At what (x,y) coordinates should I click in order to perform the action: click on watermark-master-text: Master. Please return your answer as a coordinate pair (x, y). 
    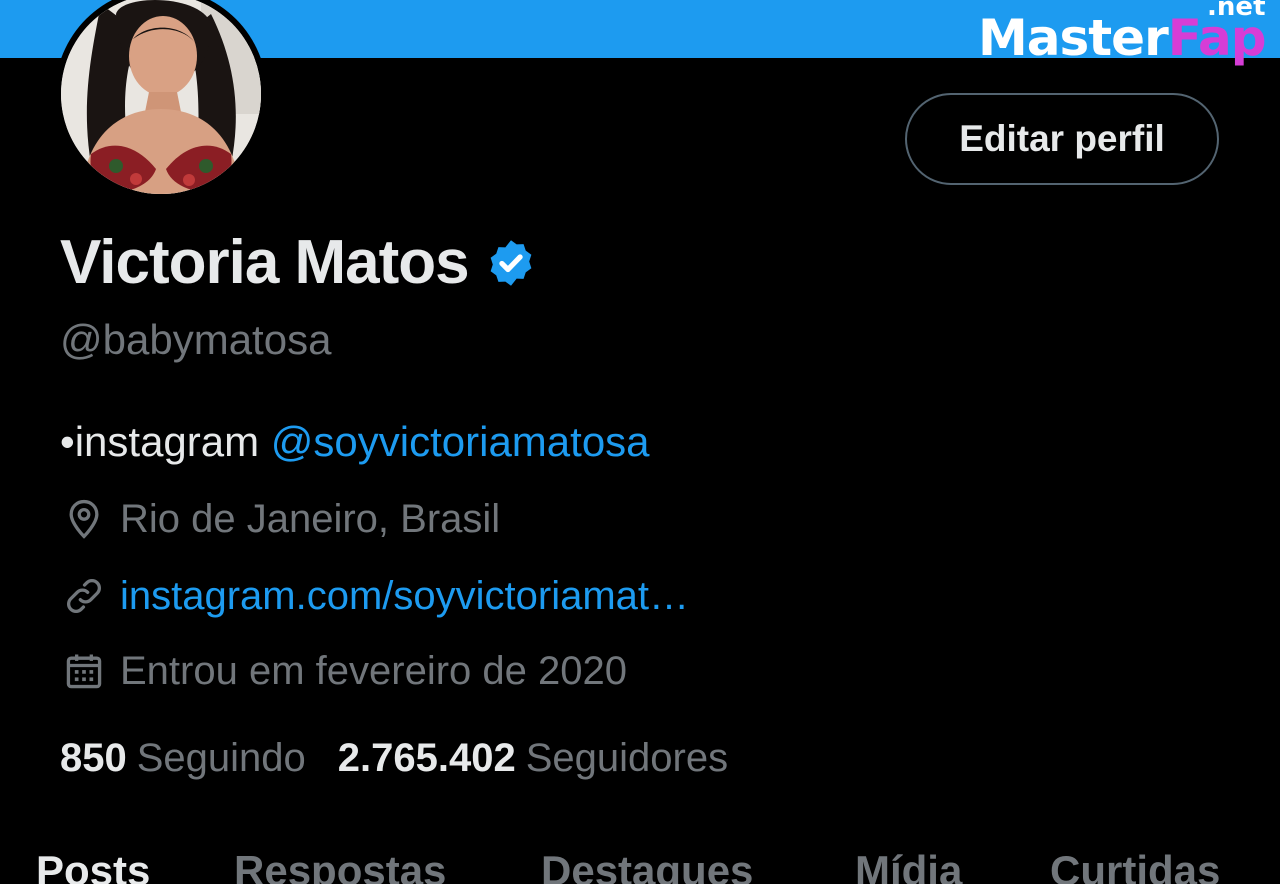
    Looking at the image, I should click on (1073, 38).